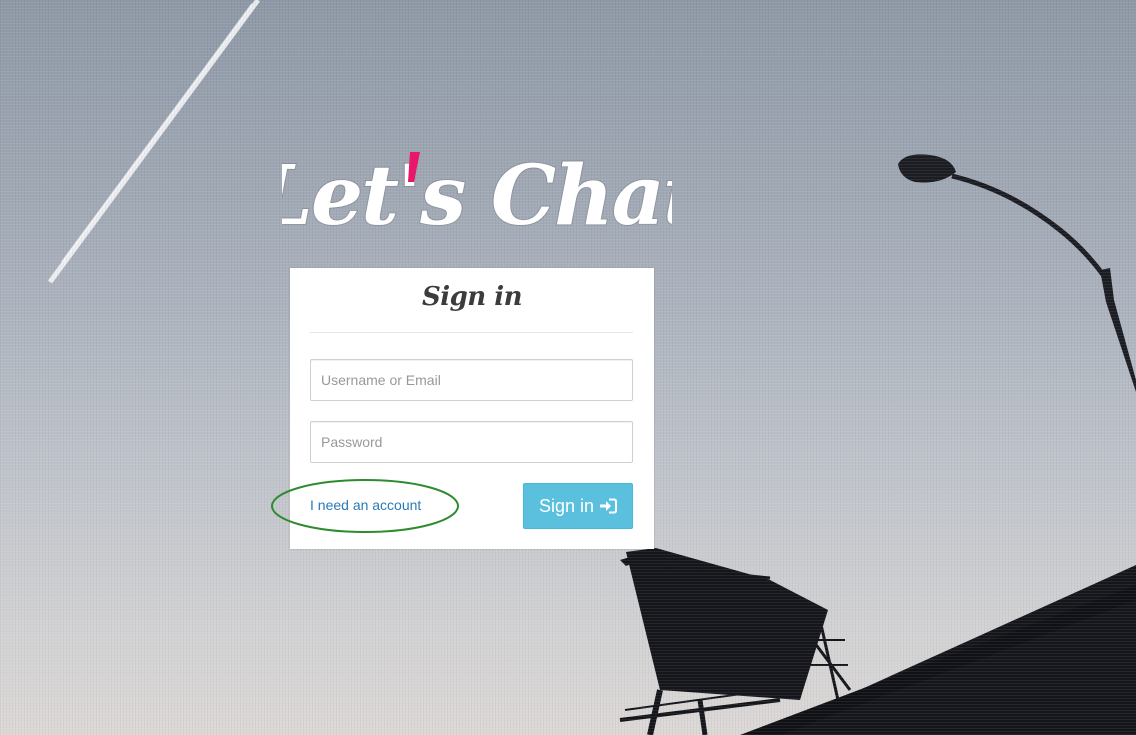 The height and width of the screenshot is (735, 1136). What do you see at coordinates (365, 505) in the screenshot?
I see `need-account-link: I need an account` at bounding box center [365, 505].